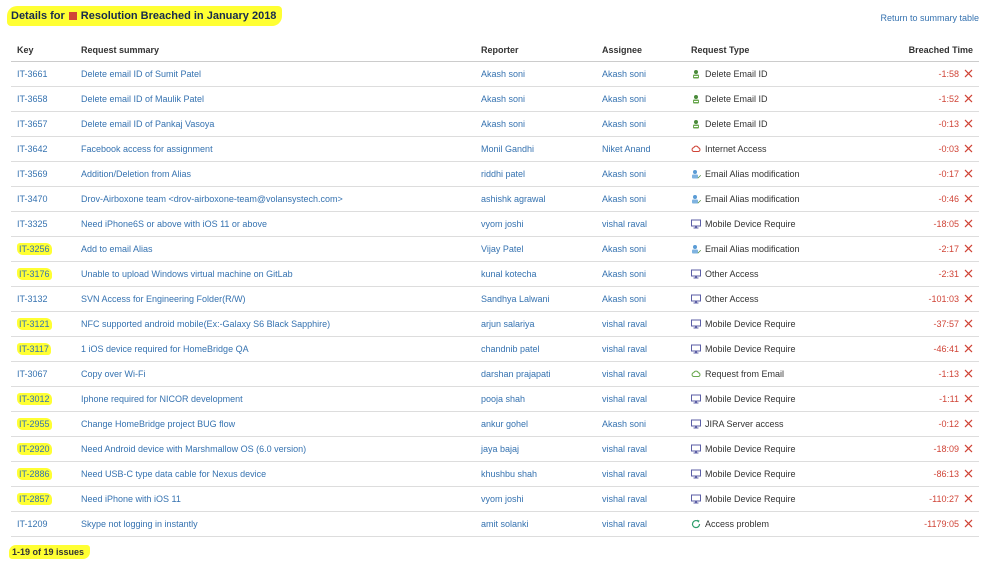 This screenshot has height=572, width=999. What do you see at coordinates (34, 248) in the screenshot?
I see `issue-key-link: IT-3256` at bounding box center [34, 248].